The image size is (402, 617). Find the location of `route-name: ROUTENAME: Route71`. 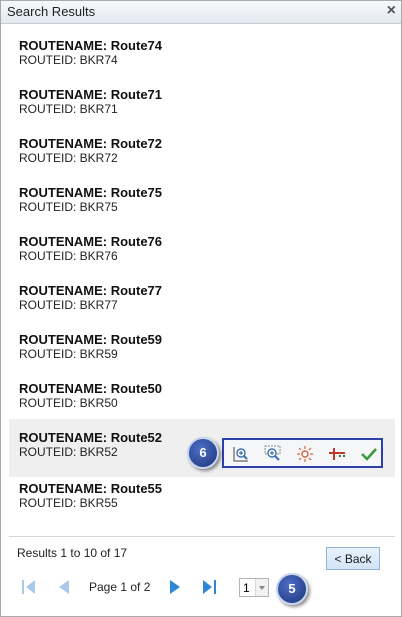

route-name: ROUTENAME: Route71 is located at coordinates (91, 94).